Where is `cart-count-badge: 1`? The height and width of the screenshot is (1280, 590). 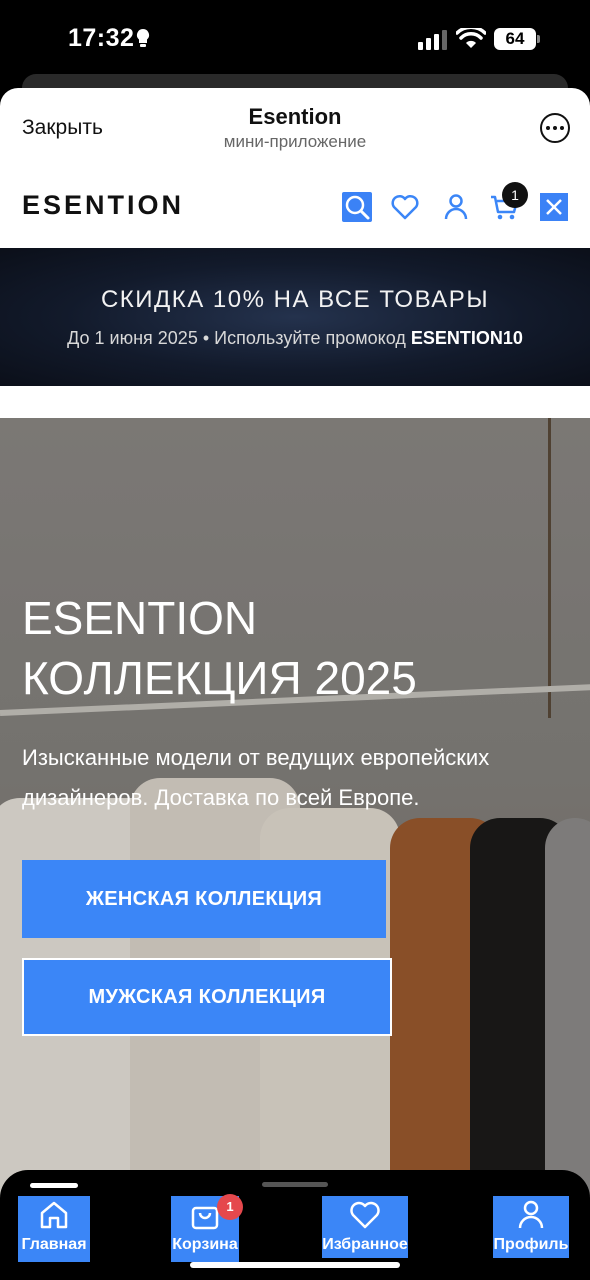
cart-count-badge: 1 is located at coordinates (515, 195).